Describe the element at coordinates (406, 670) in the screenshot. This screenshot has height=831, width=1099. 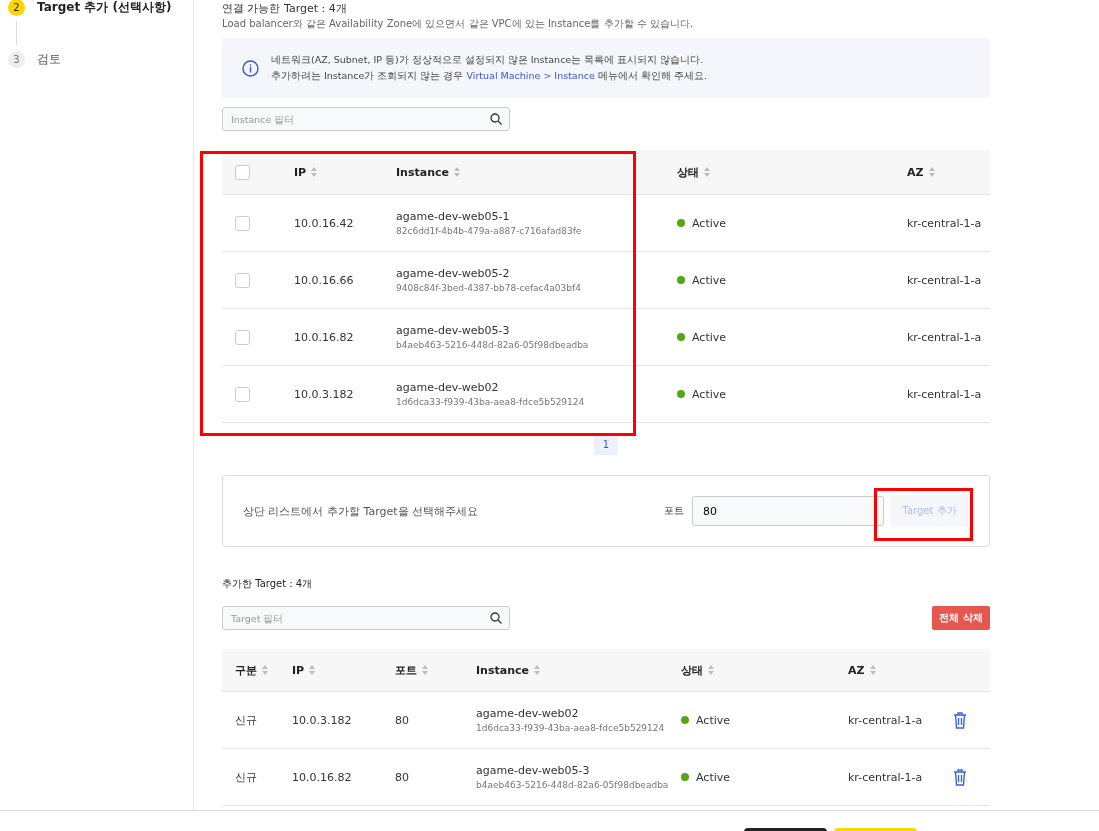
I see `column-header: 포트` at that location.